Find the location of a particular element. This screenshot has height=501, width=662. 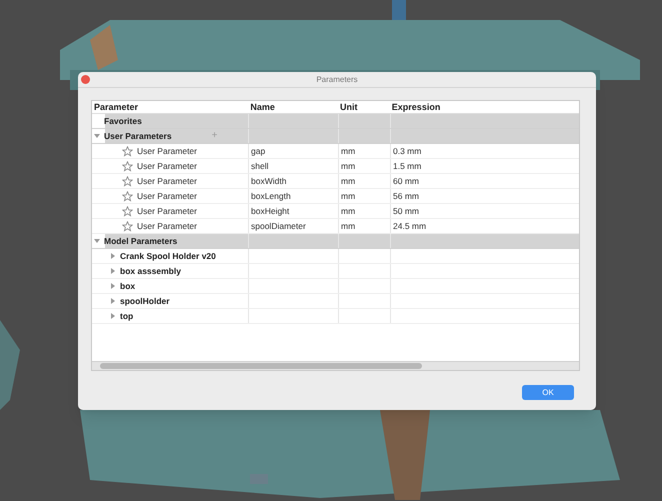

expression-text: 24.5 mm is located at coordinates (409, 226).